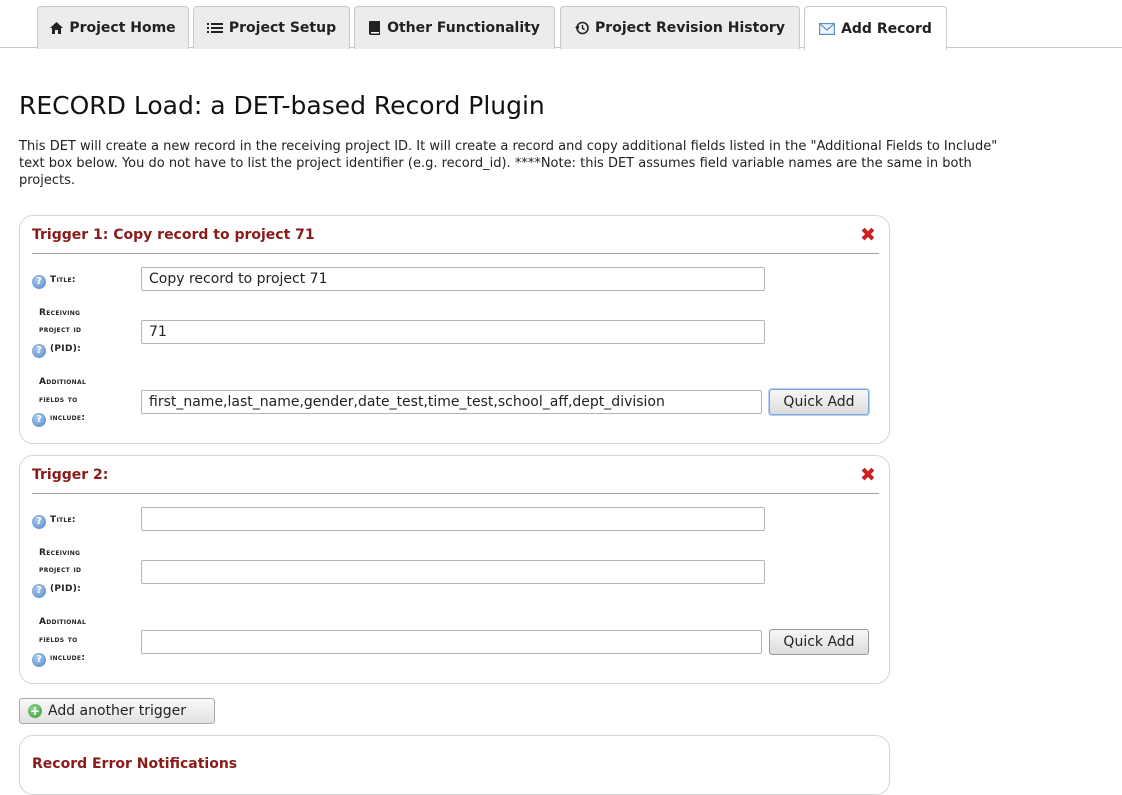 This screenshot has width=1122, height=795. What do you see at coordinates (582, 28) in the screenshot?
I see `history-icon` at bounding box center [582, 28].